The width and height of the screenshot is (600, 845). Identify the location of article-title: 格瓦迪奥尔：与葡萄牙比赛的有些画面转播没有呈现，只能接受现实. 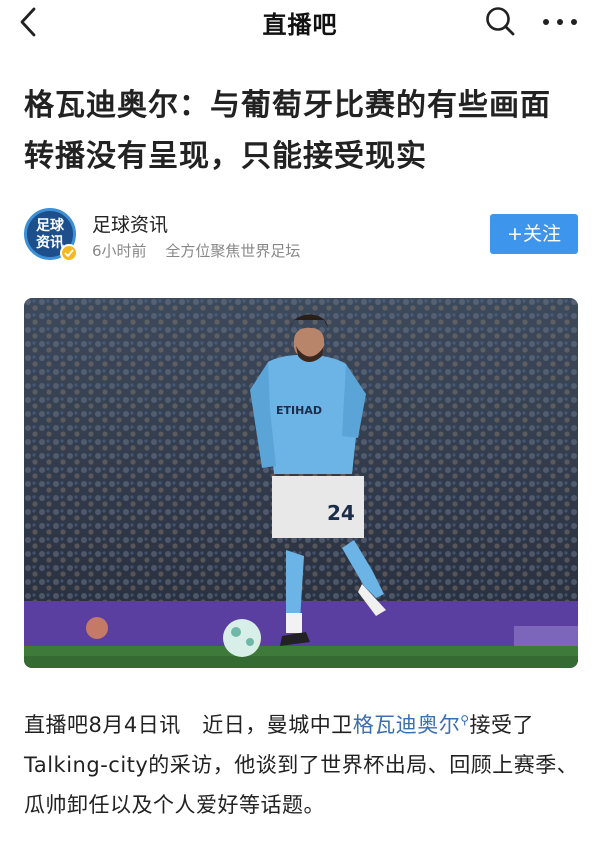
(287, 131).